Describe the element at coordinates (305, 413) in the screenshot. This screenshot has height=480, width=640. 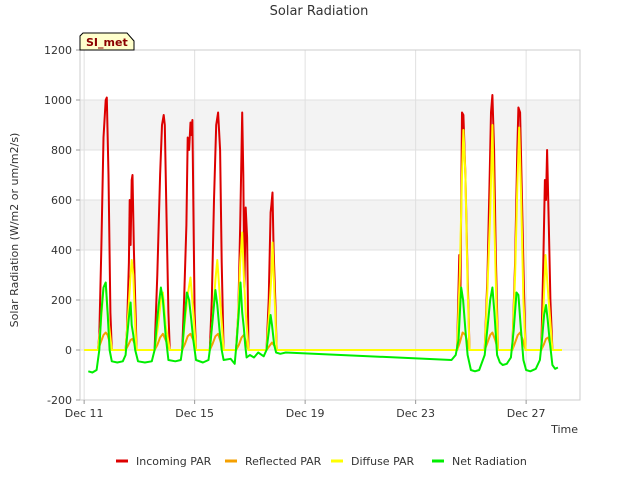
I see `x-tick-label: Dec 19` at that location.